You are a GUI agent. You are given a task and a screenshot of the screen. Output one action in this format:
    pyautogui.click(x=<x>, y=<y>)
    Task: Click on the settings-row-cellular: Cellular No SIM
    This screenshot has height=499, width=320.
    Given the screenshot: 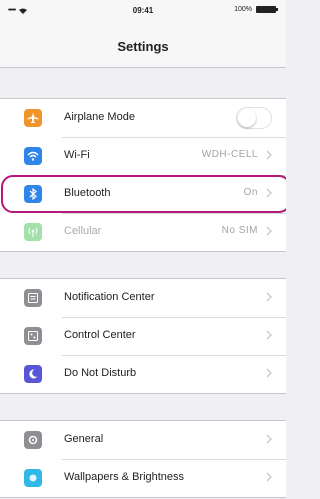 What is the action you would take?
    pyautogui.click(x=143, y=232)
    